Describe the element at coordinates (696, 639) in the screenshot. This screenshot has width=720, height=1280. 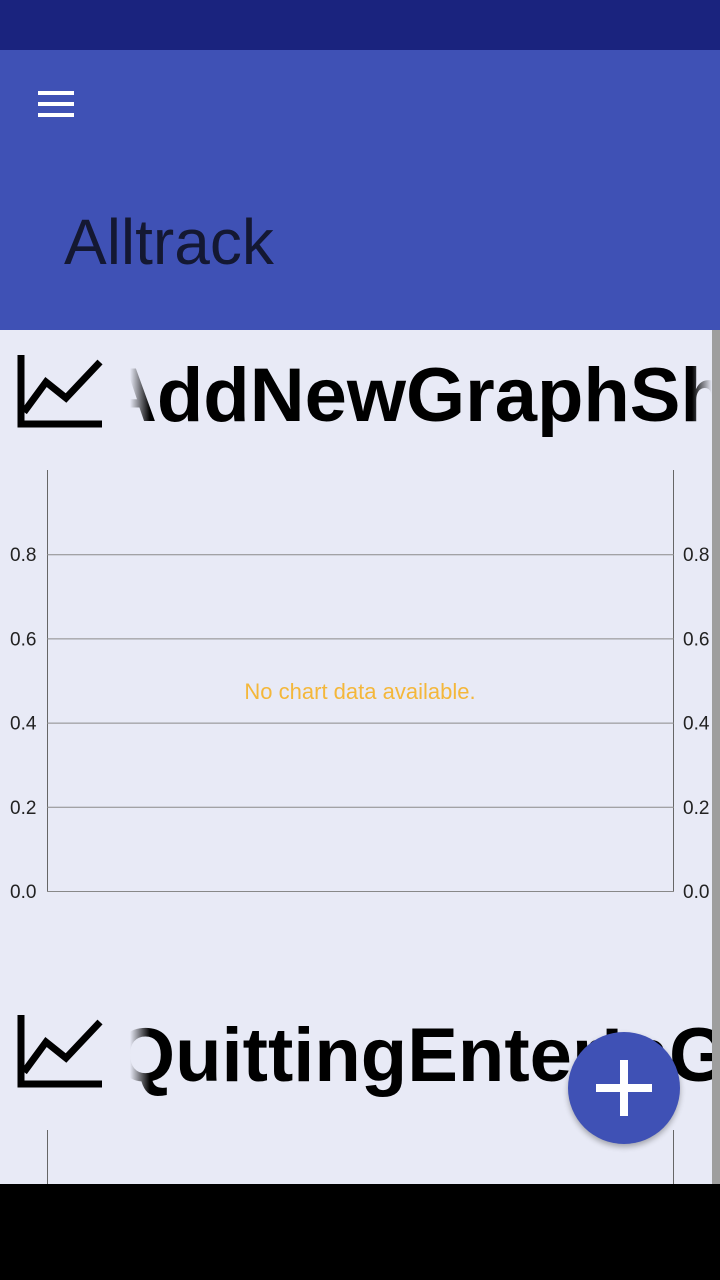
I see `right-axis-tick-label: 0.6` at that location.